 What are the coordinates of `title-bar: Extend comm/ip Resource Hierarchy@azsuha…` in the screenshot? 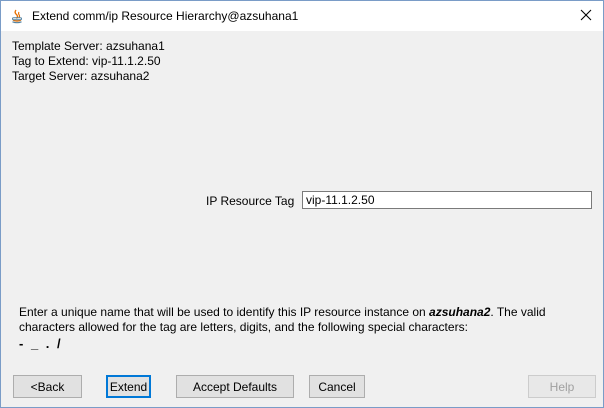 It's located at (302, 16).